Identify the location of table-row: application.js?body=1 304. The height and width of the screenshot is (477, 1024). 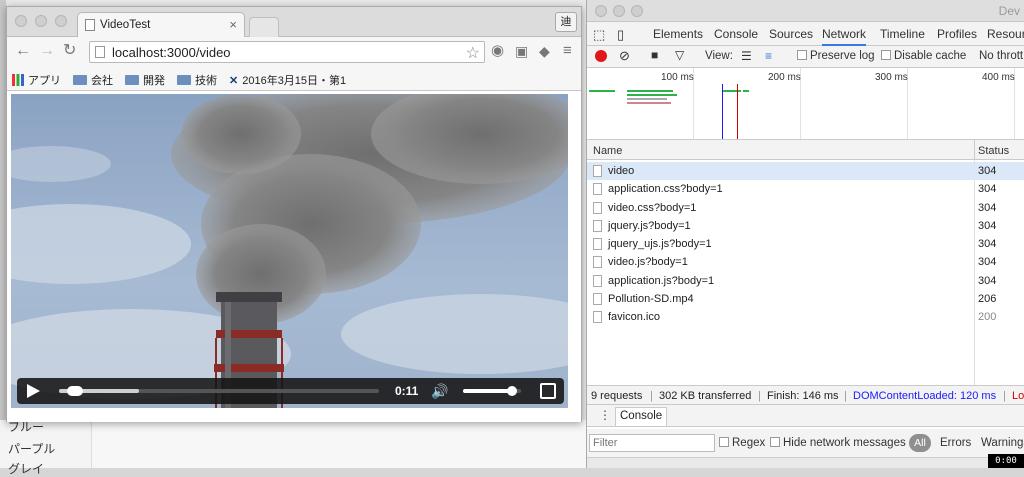
(805, 281).